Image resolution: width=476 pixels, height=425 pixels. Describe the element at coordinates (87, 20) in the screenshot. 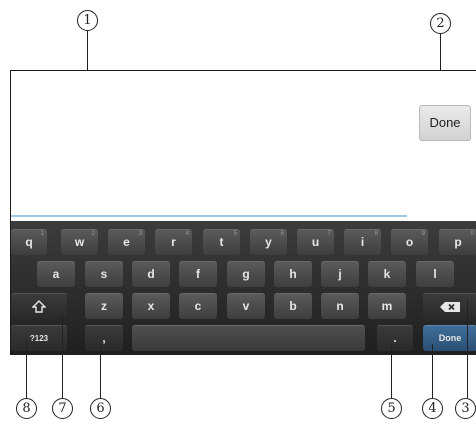

I see `callout-1: 1` at that location.